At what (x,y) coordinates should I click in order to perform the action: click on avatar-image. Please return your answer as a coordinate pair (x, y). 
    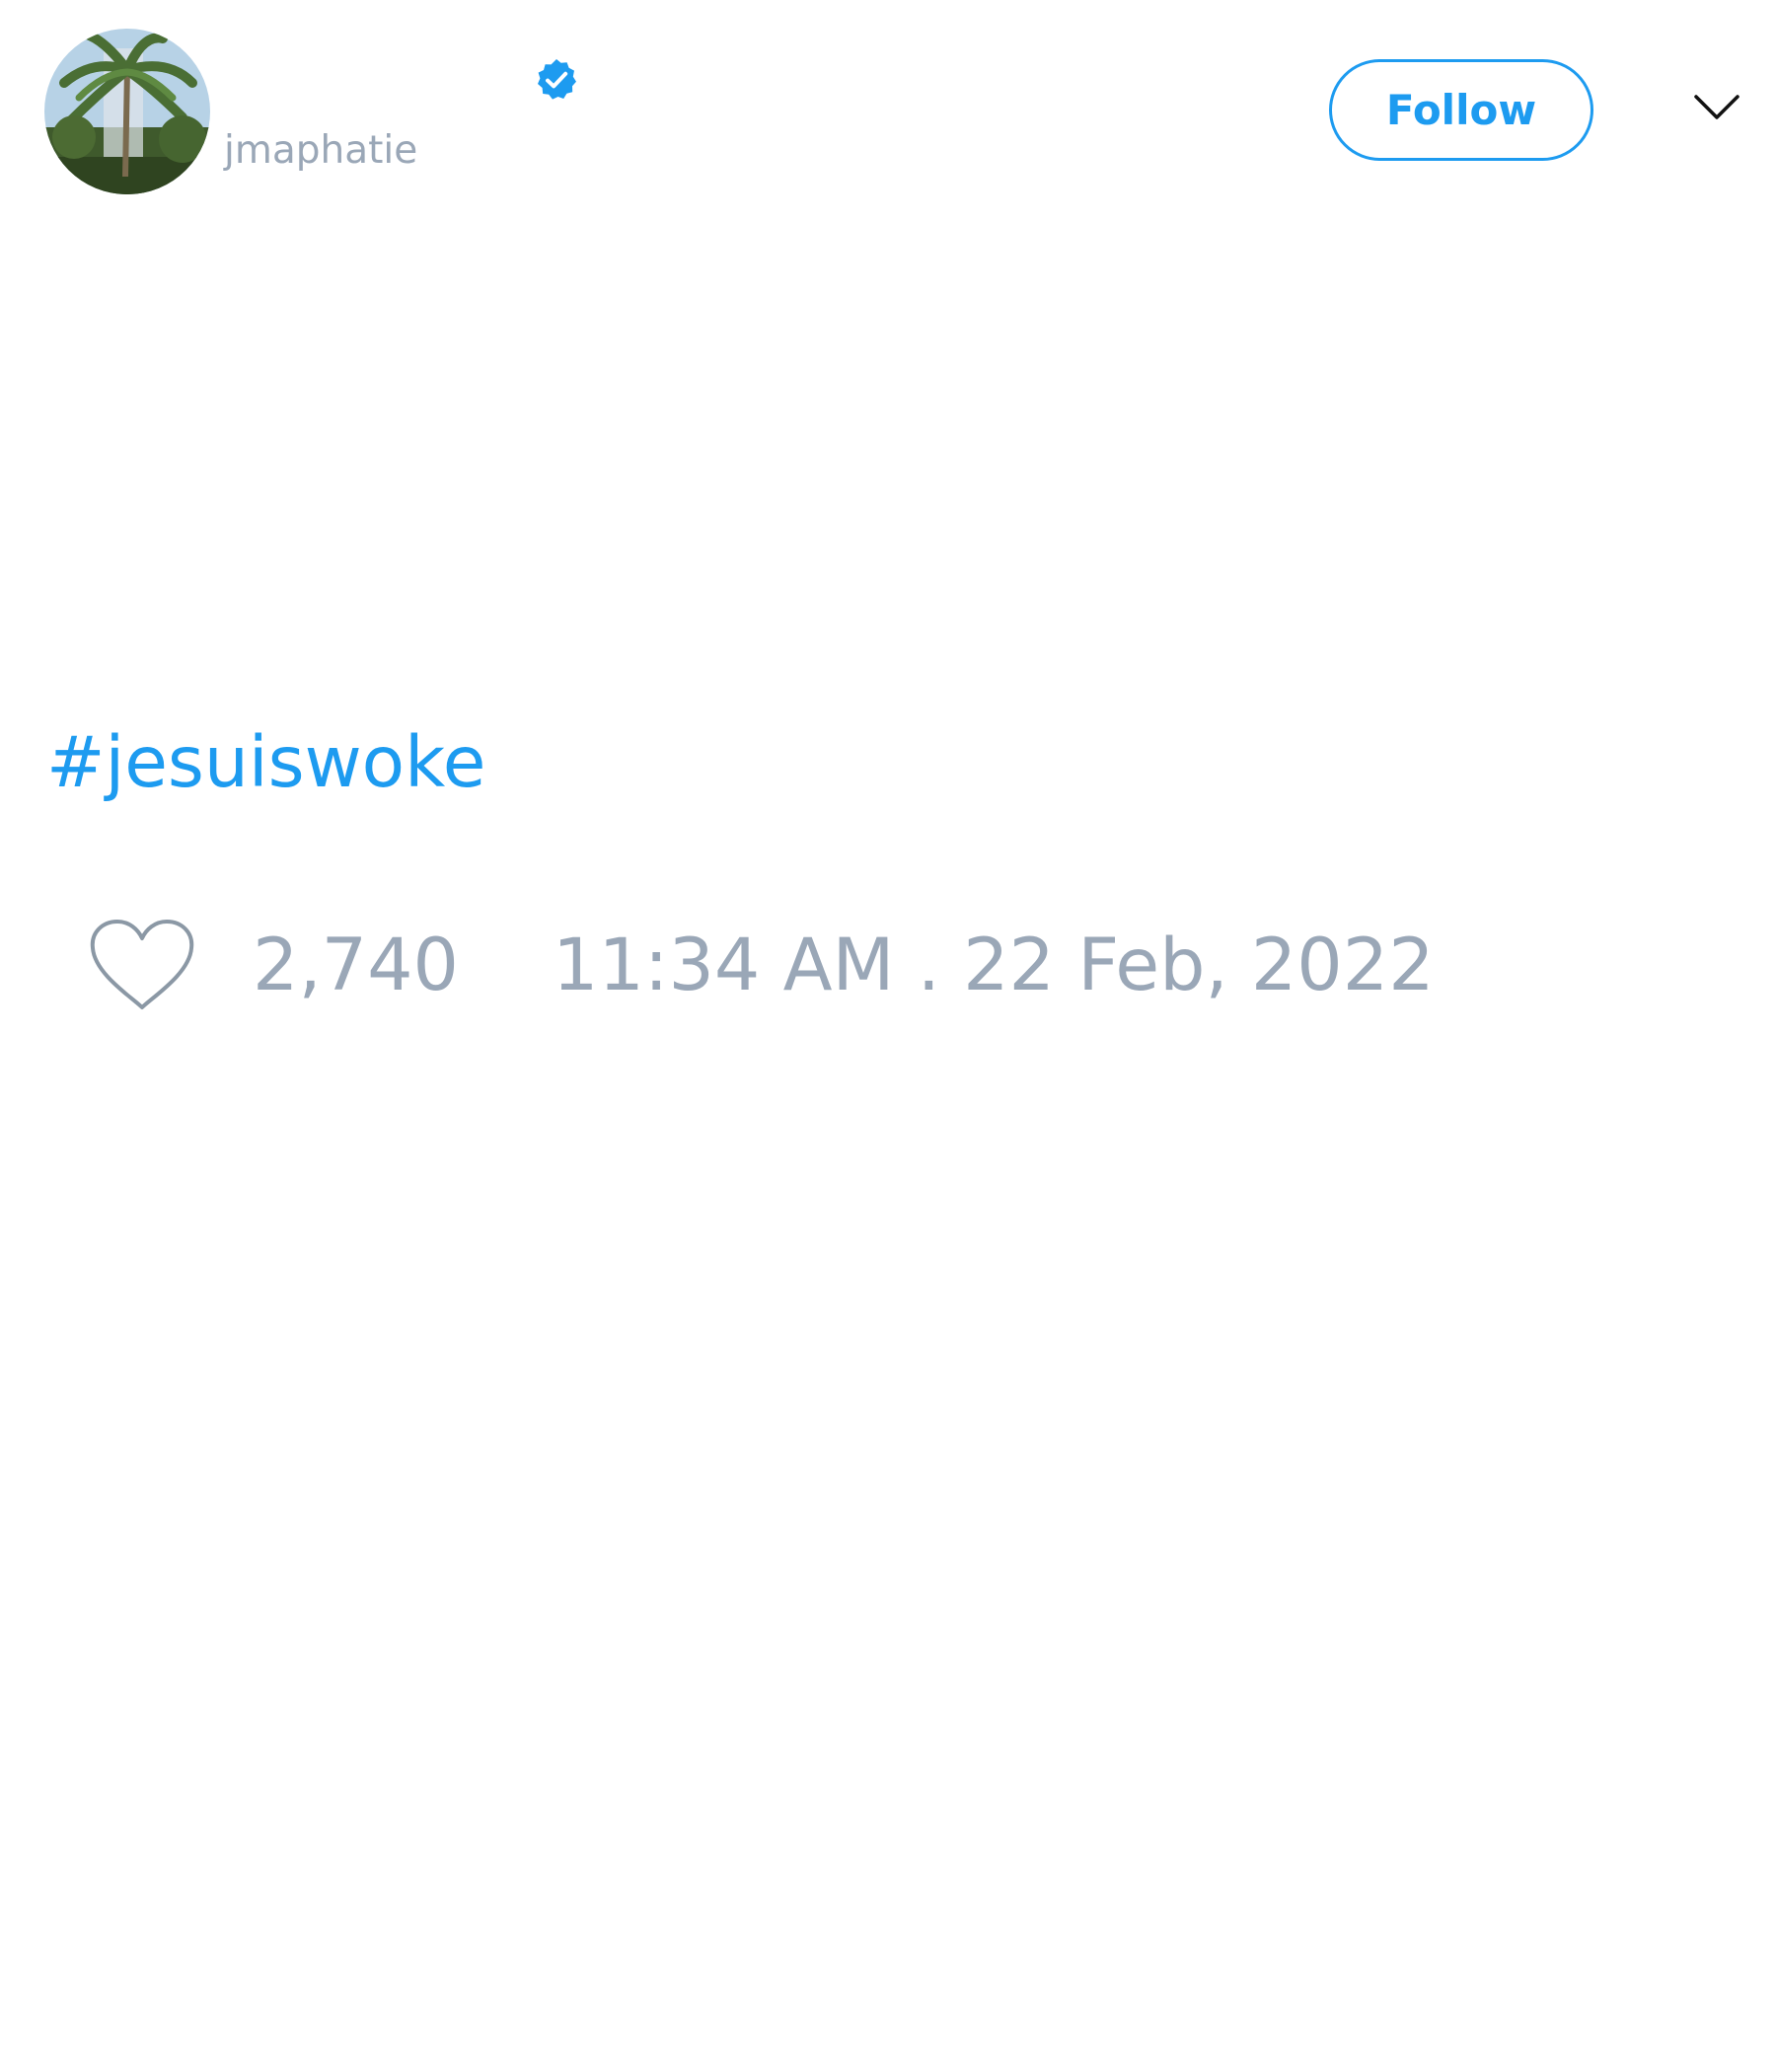
    Looking at the image, I should click on (127, 112).